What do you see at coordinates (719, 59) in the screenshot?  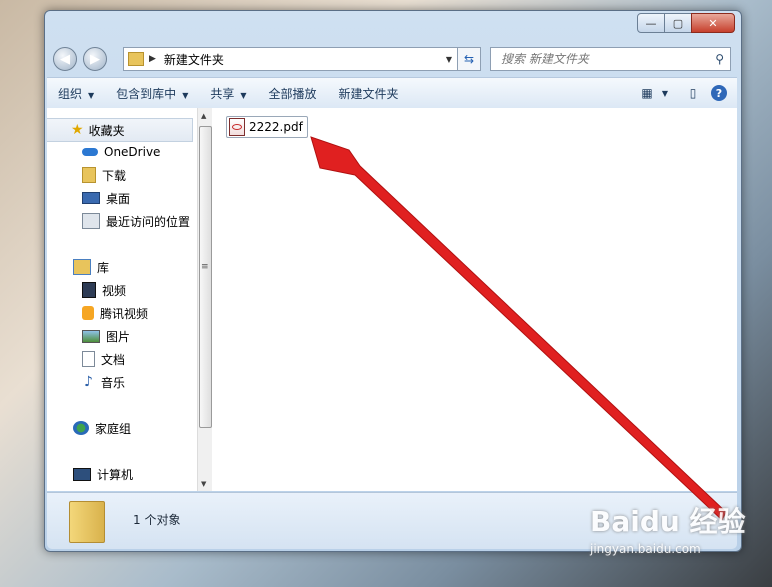 I see `search-icon: ⚲` at bounding box center [719, 59].